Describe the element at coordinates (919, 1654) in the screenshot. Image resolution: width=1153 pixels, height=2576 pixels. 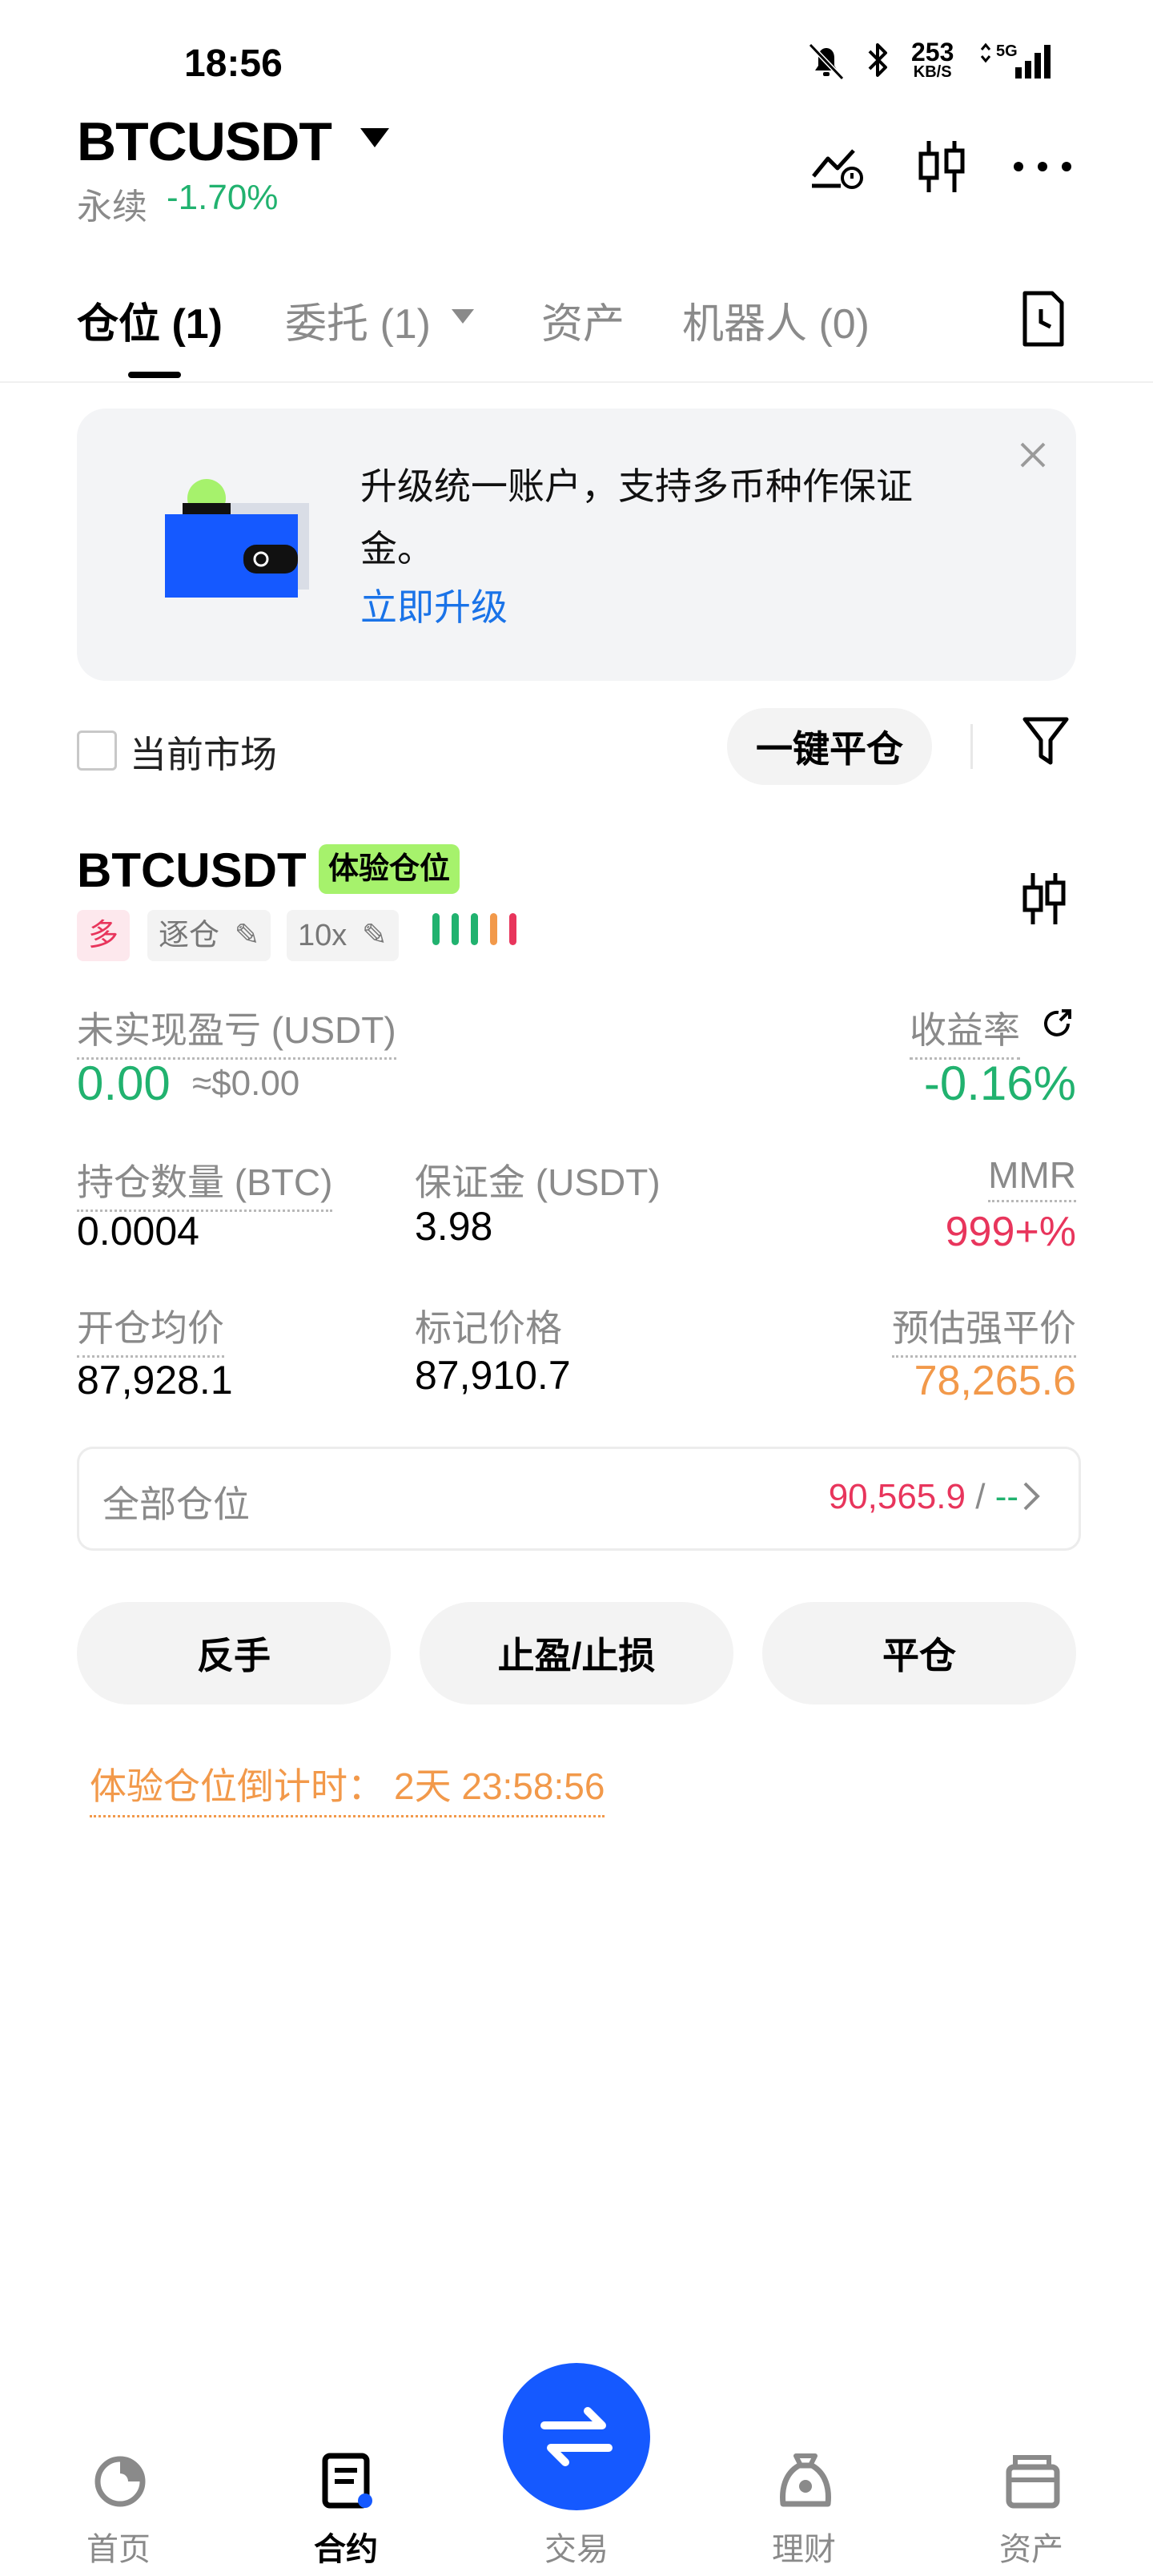
I see `close-position-button: 平仓` at that location.